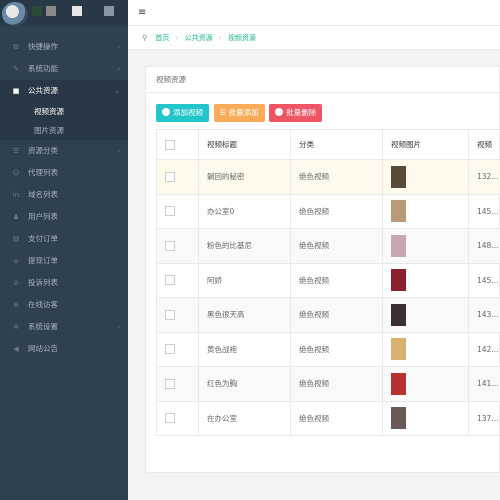  I want to click on breadcrumb-current: 视频资源, so click(242, 38).